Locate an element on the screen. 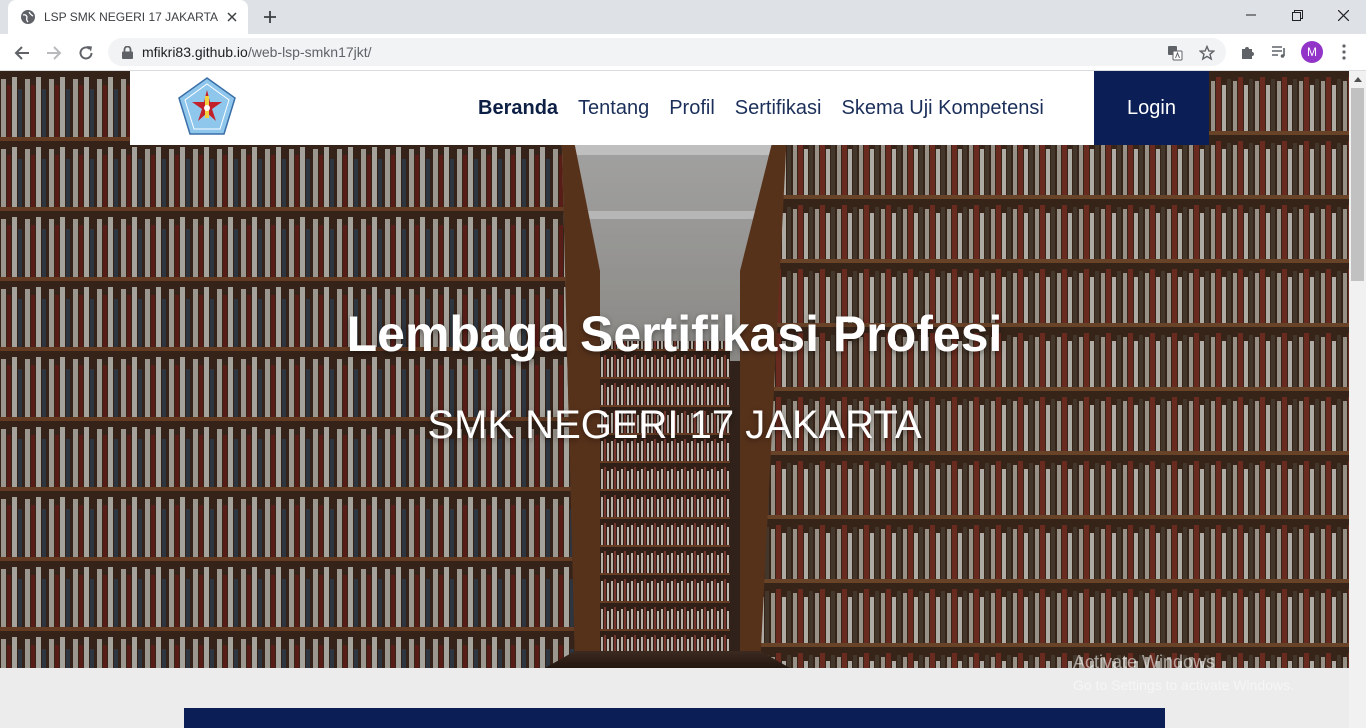  back-button is located at coordinates (22, 53).